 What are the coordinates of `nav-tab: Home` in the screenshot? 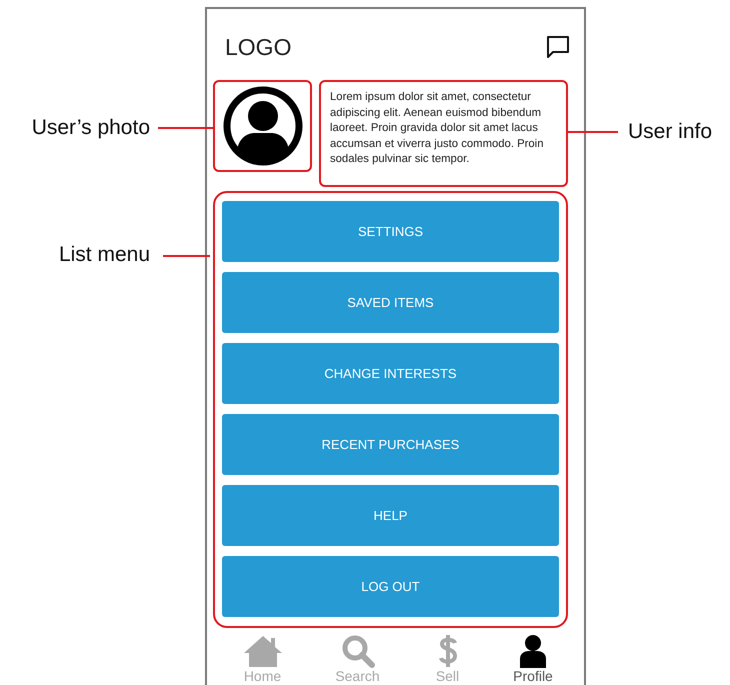 It's located at (262, 656).